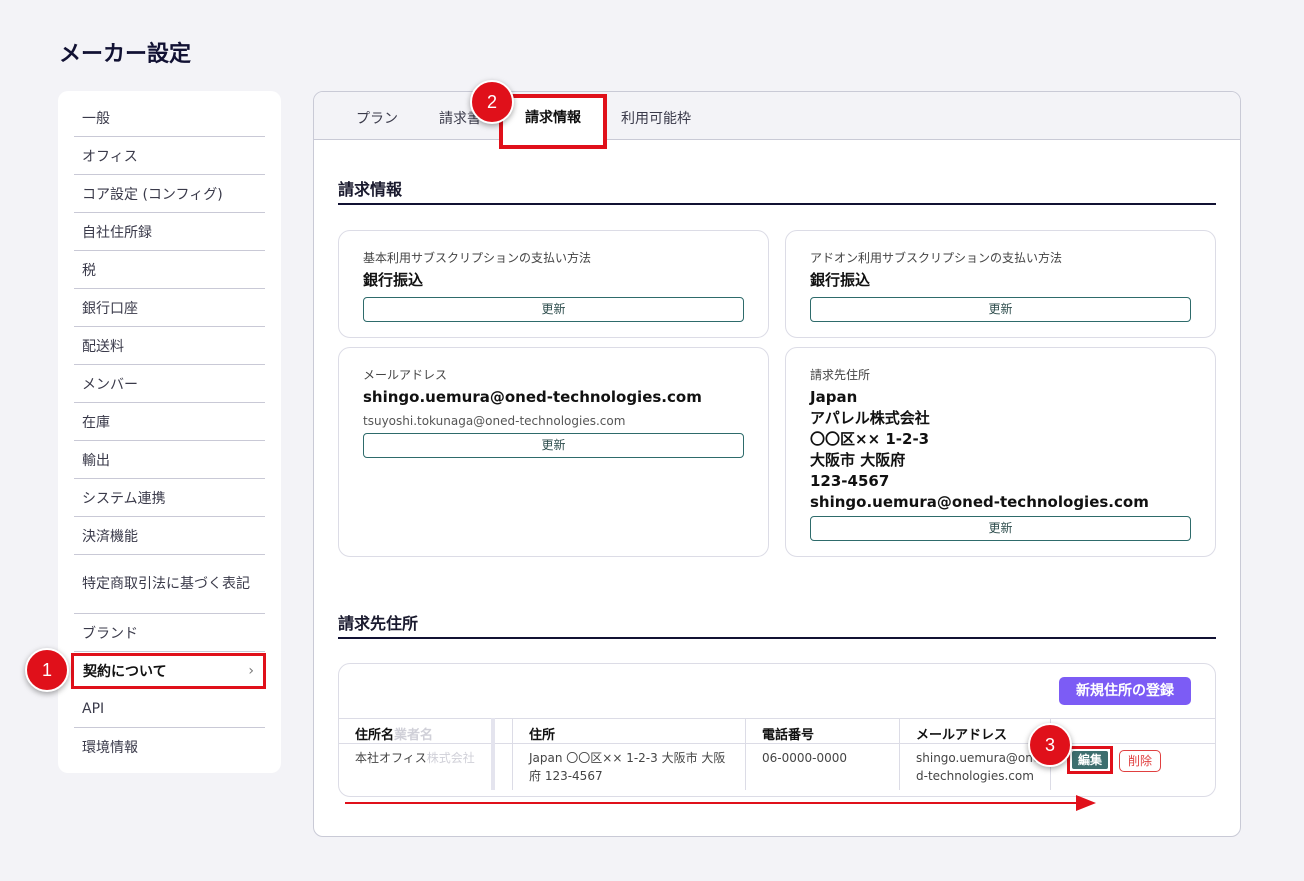 The image size is (1304, 881). I want to click on table-cell-phone: 06-0000-0000, so click(805, 758).